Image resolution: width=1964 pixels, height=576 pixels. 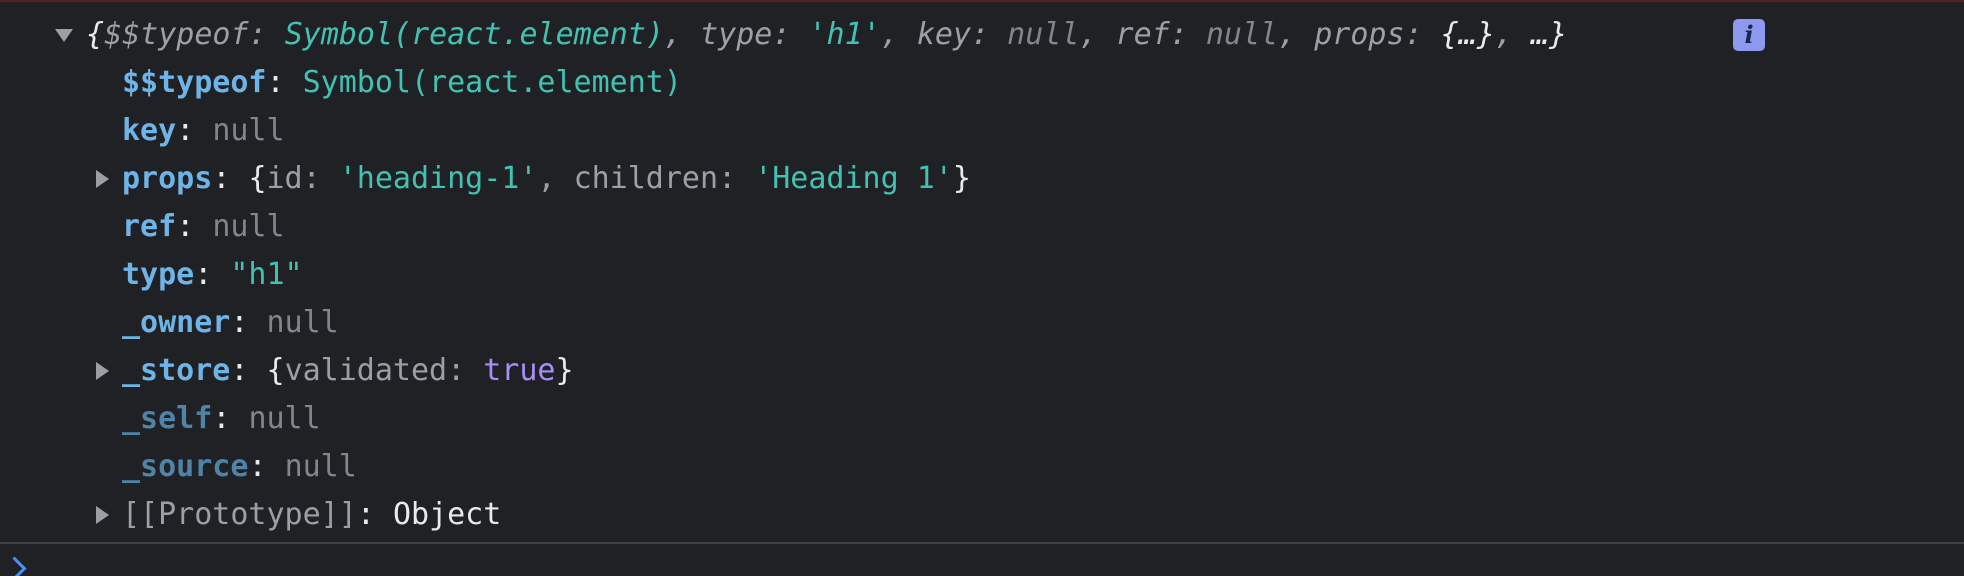 I want to click on summary-more: …}, so click(x=1549, y=34).